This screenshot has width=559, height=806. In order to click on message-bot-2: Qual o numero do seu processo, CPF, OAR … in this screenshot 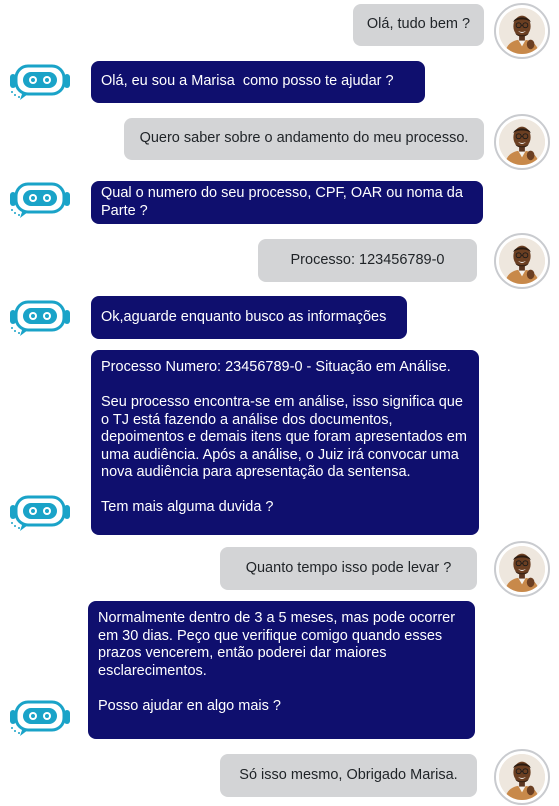, I will do `click(287, 202)`.